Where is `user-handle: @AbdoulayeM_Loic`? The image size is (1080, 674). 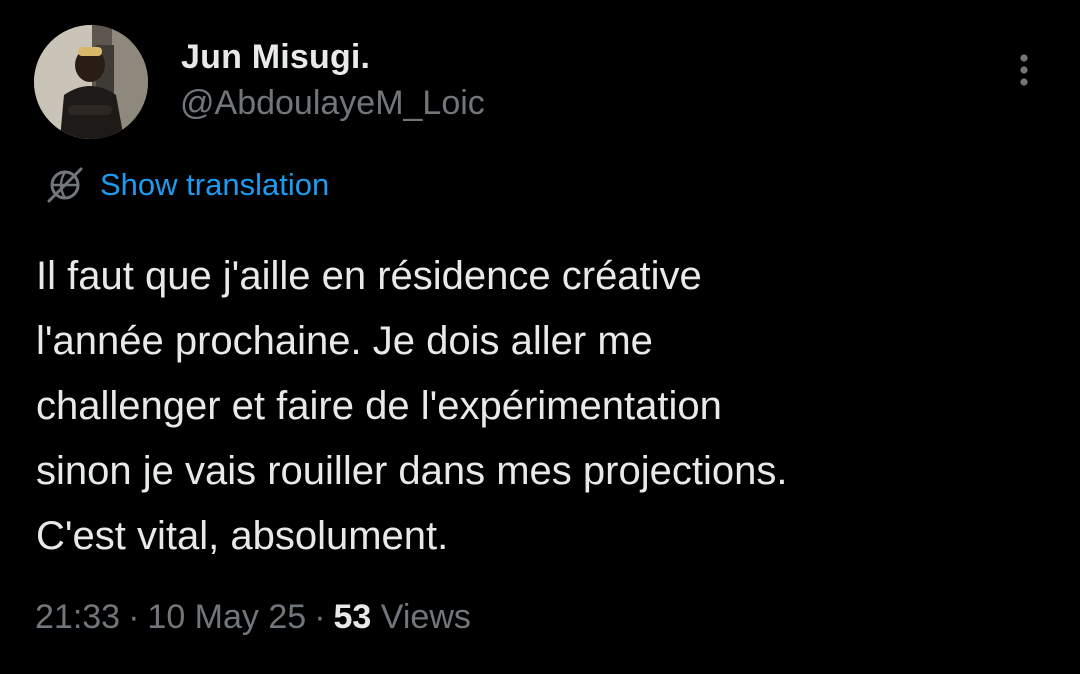 user-handle: @AbdoulayeM_Loic is located at coordinates (332, 103).